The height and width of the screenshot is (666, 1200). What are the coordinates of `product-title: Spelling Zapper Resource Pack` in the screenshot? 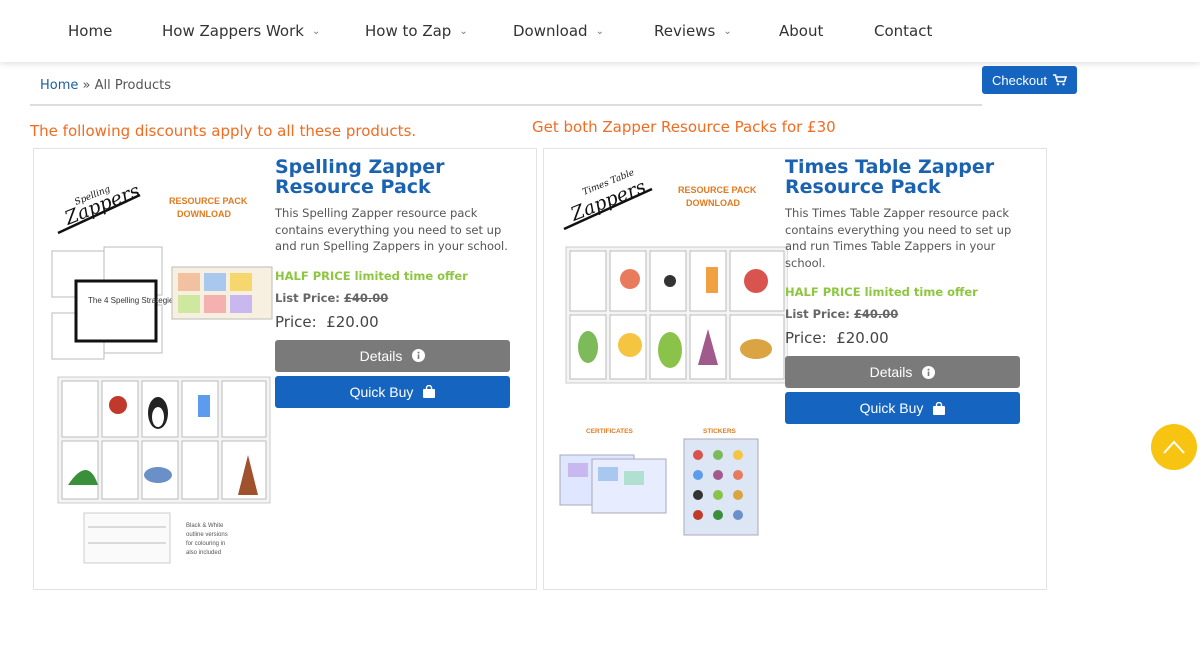 It's located at (393, 177).